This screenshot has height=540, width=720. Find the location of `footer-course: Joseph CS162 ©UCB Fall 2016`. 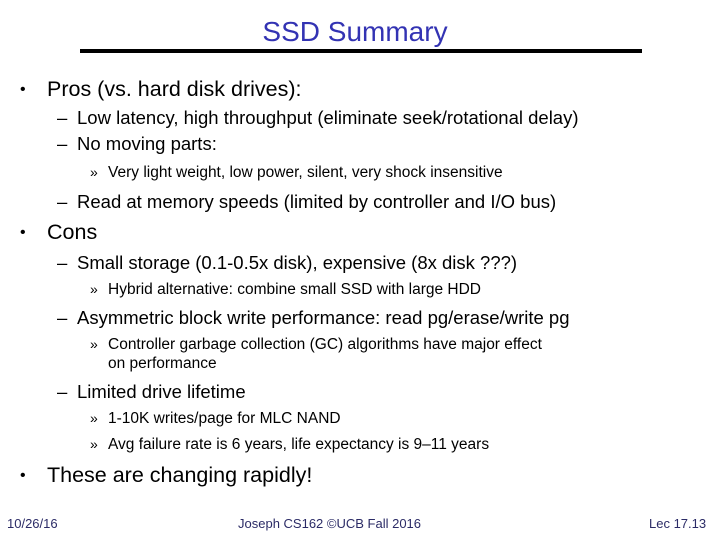

footer-course: Joseph CS162 ©UCB Fall 2016 is located at coordinates (330, 523).